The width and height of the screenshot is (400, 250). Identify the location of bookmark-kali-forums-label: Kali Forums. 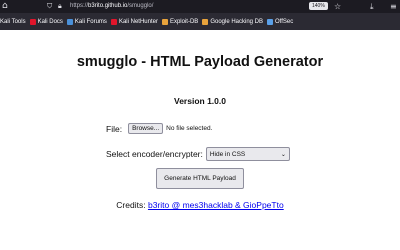
(90, 21).